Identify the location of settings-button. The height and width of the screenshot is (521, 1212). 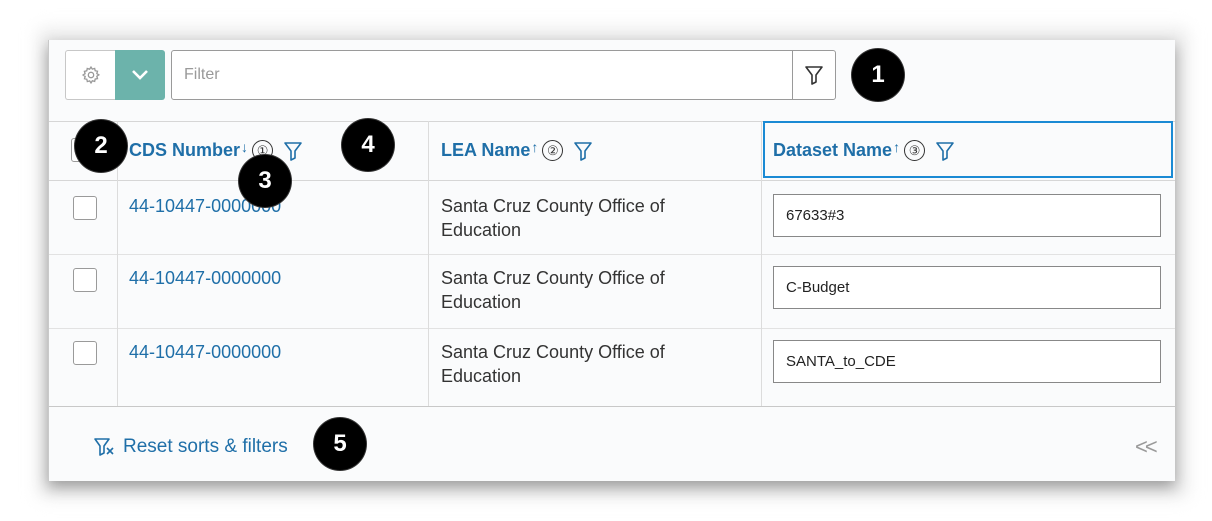
(90, 75).